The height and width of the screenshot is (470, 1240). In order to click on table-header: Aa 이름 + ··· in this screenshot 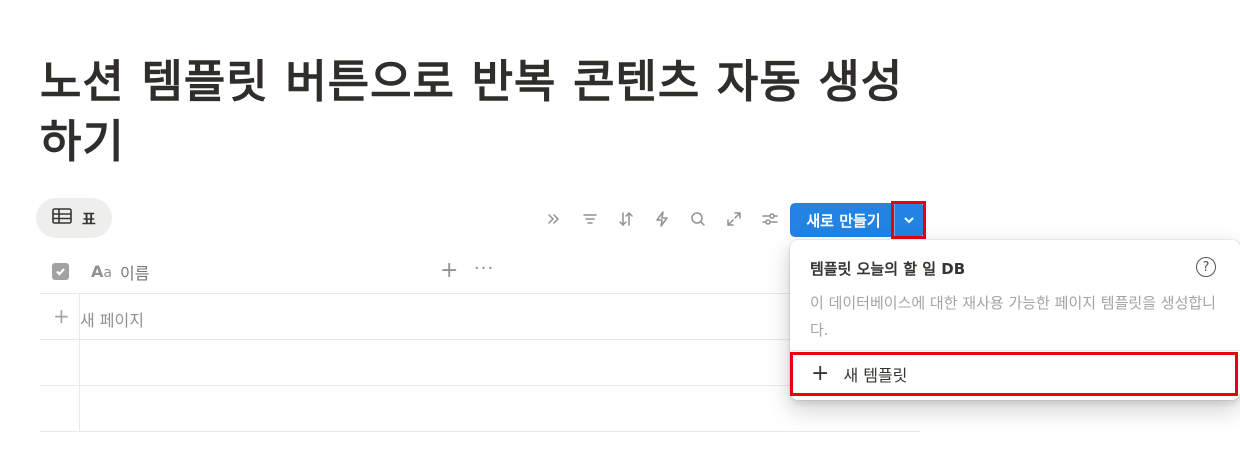, I will do `click(480, 272)`.